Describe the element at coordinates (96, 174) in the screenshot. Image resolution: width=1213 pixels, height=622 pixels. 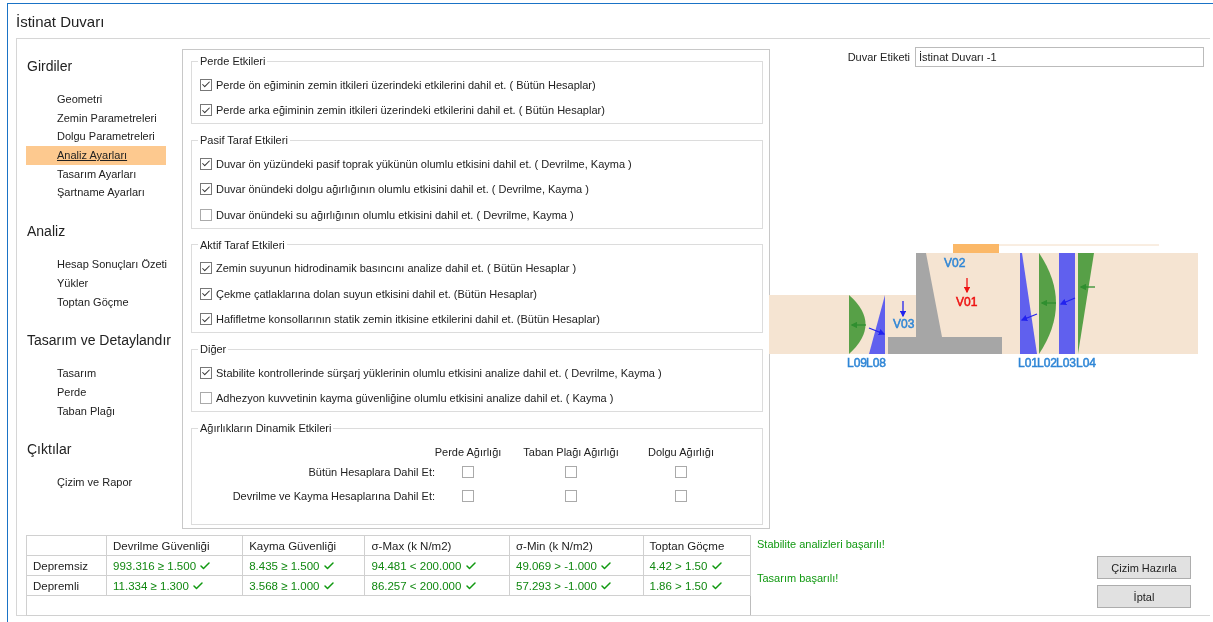
I see `sidebar-item: Tasarım Ayarları` at that location.